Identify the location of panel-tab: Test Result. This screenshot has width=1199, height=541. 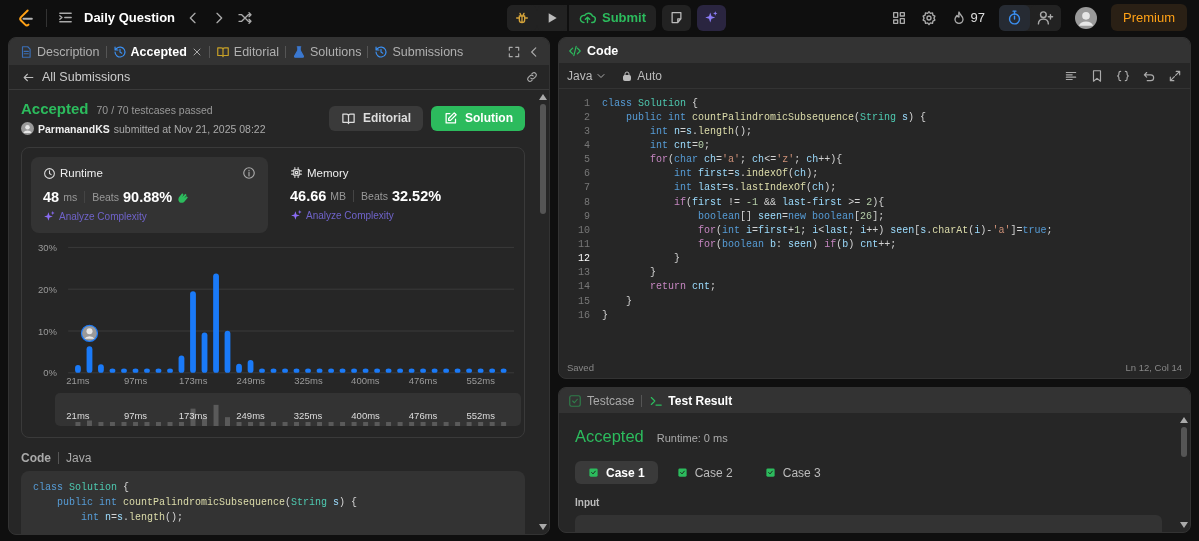
(691, 400).